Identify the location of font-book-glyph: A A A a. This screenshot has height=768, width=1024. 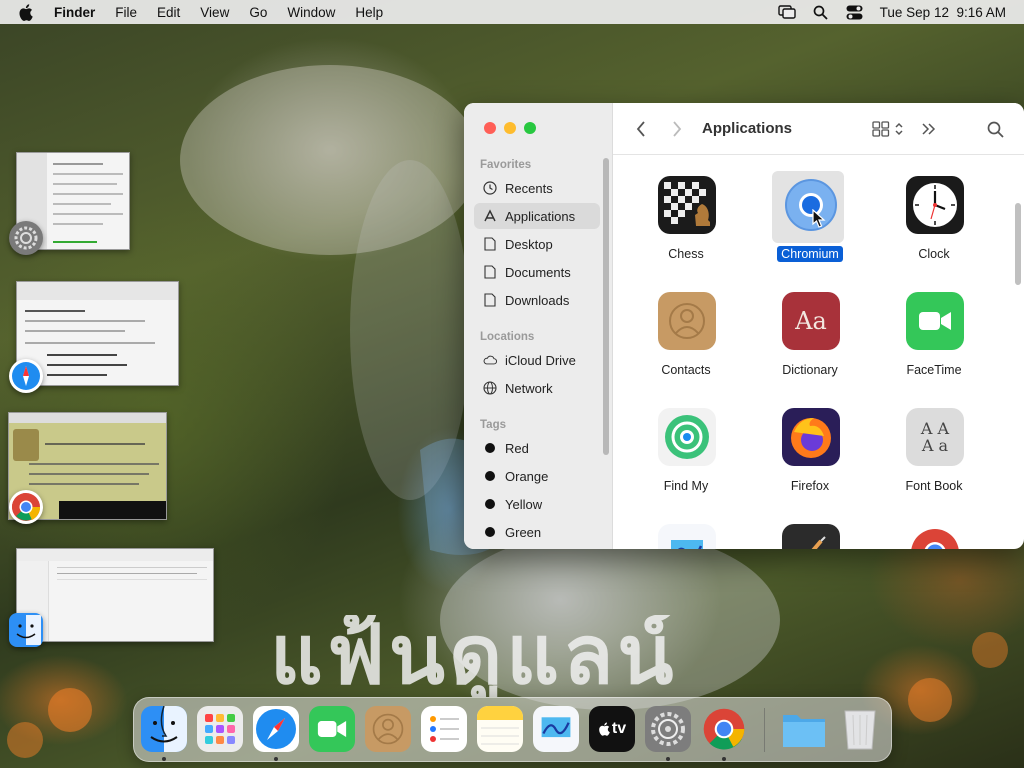
(935, 437).